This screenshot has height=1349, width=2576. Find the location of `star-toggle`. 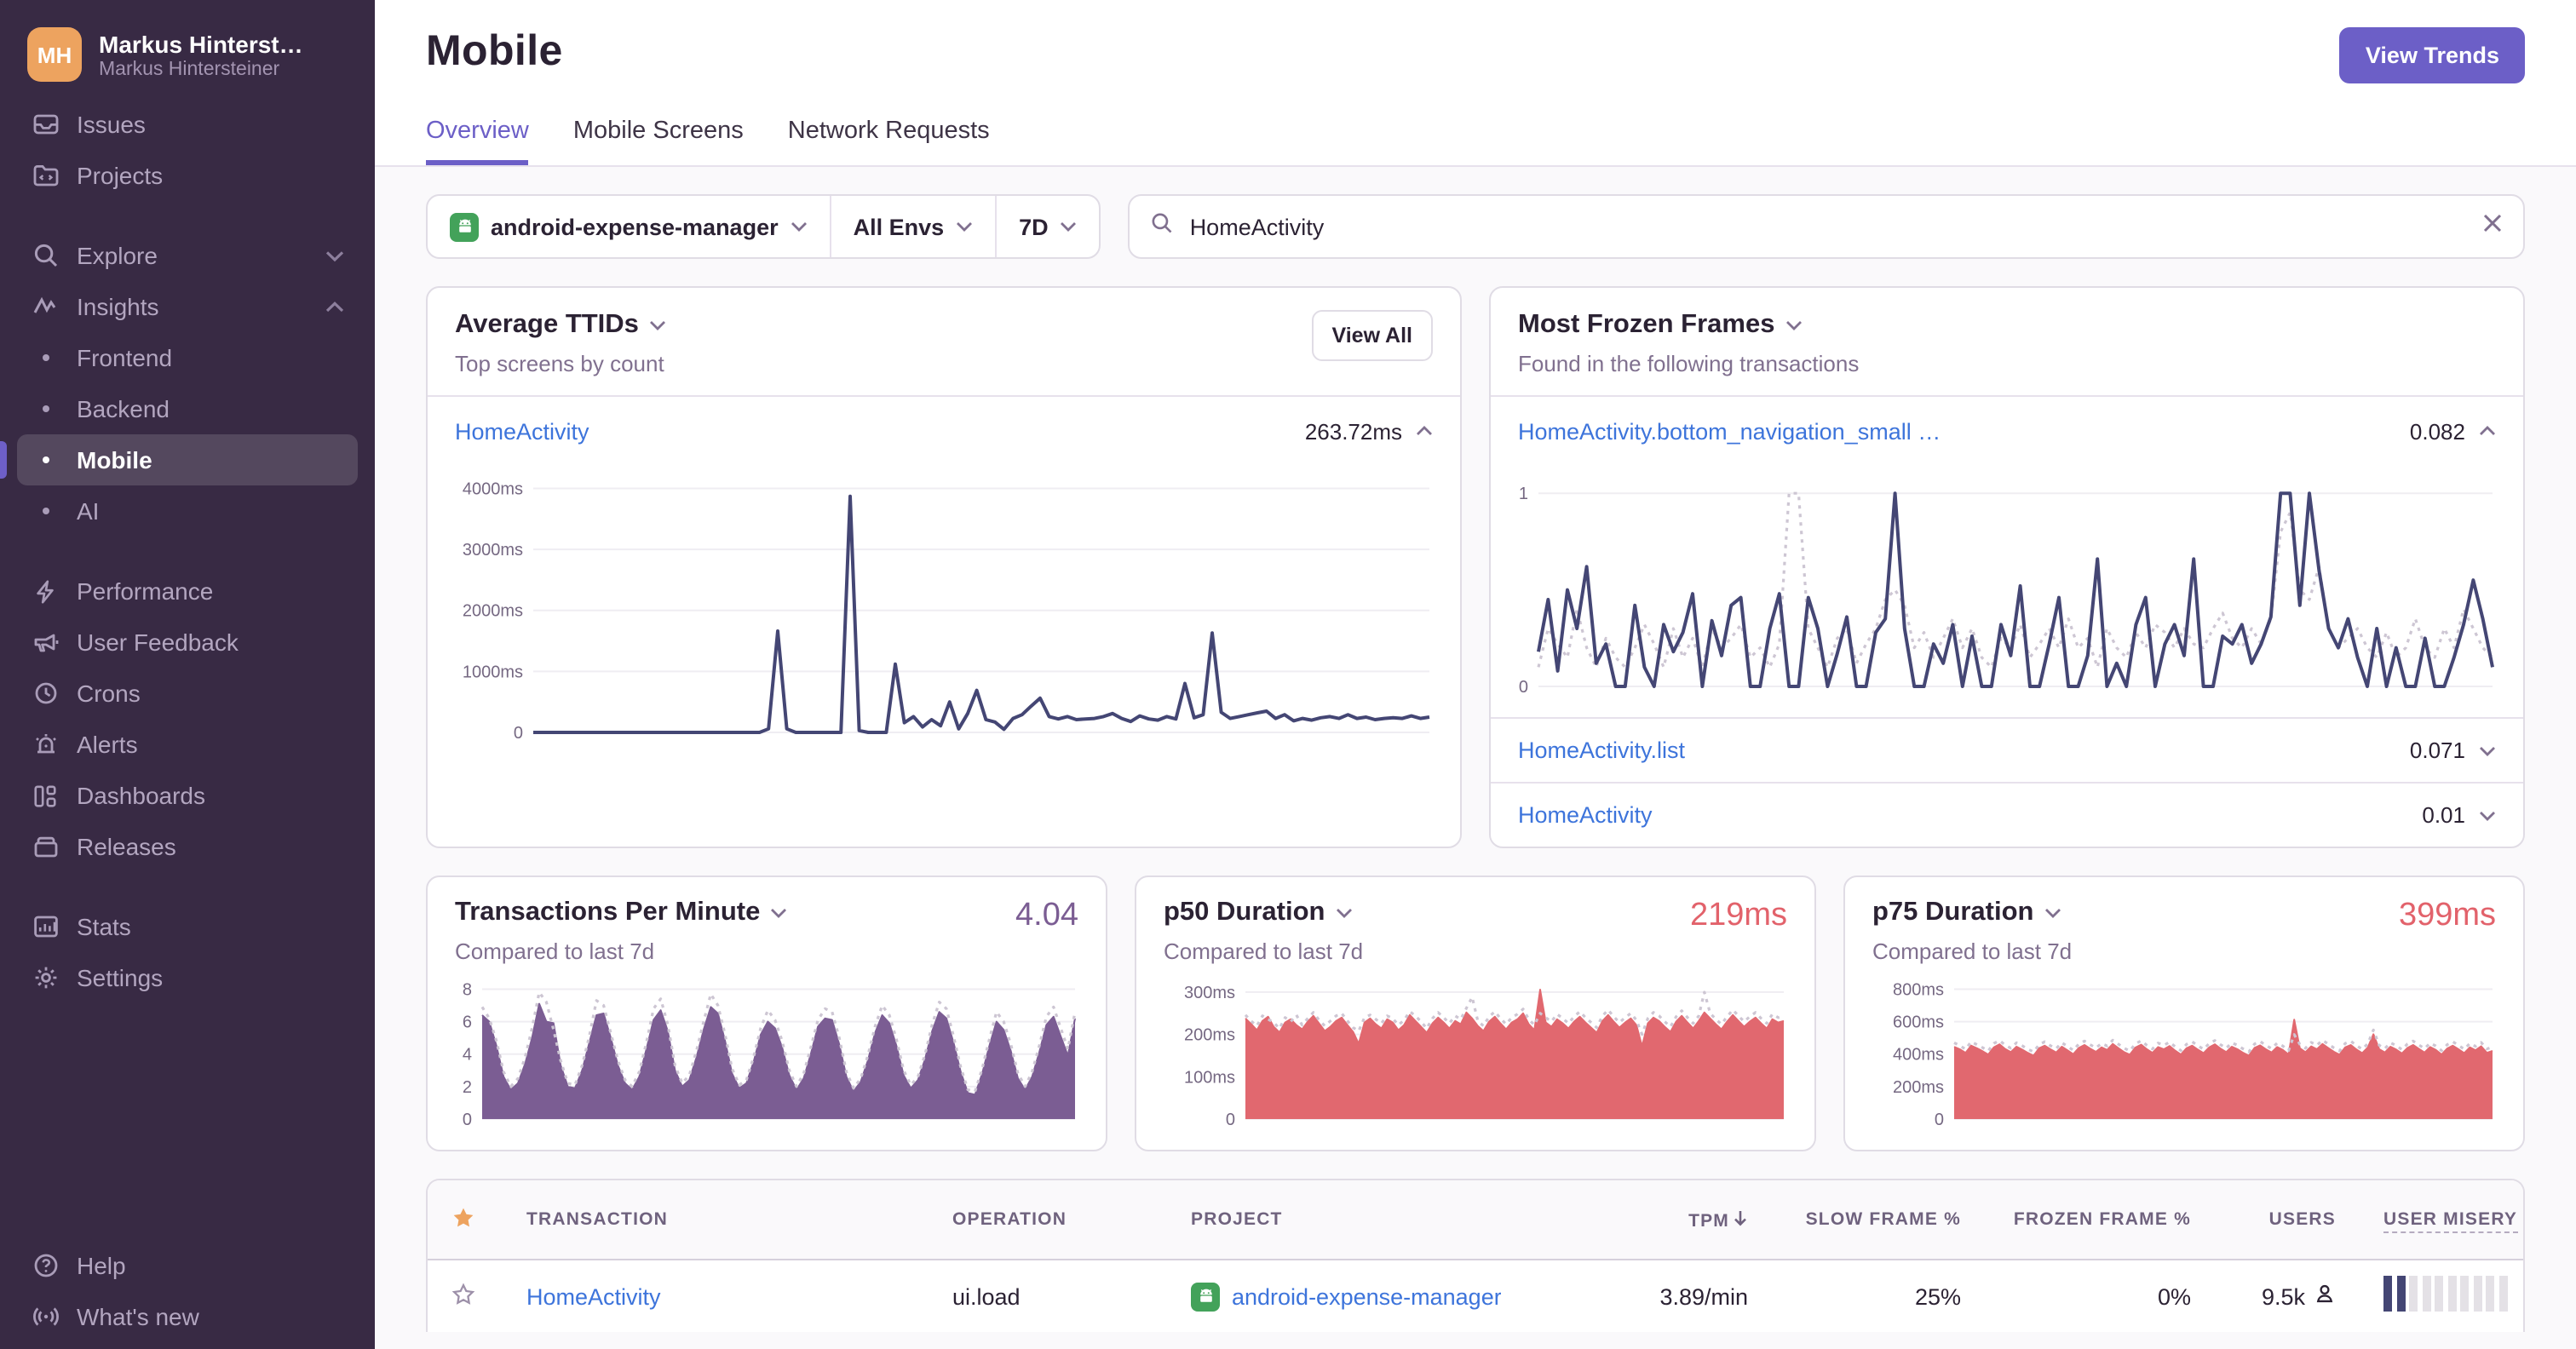

star-toggle is located at coordinates (466, 1296).